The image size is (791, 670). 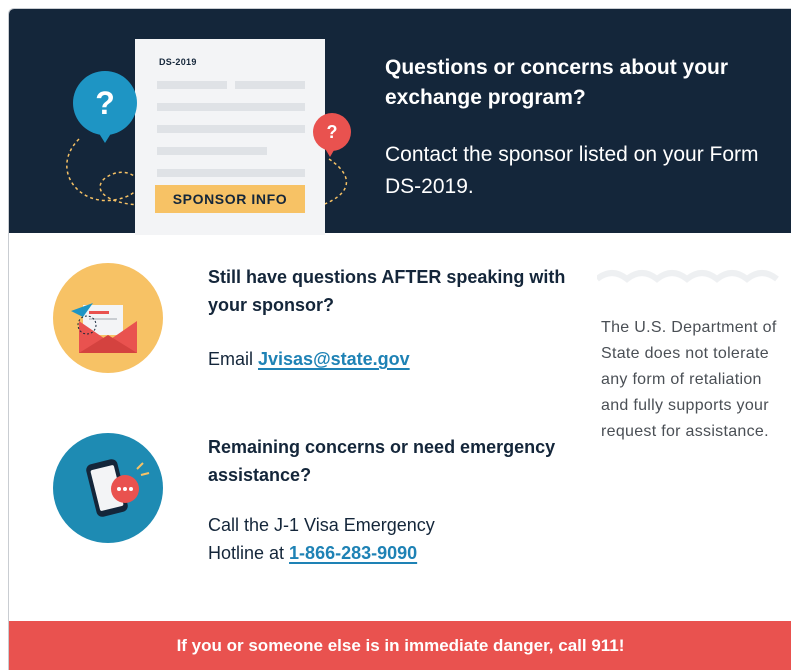 What do you see at coordinates (105, 103) in the screenshot?
I see `question-bubble-icon: ?` at bounding box center [105, 103].